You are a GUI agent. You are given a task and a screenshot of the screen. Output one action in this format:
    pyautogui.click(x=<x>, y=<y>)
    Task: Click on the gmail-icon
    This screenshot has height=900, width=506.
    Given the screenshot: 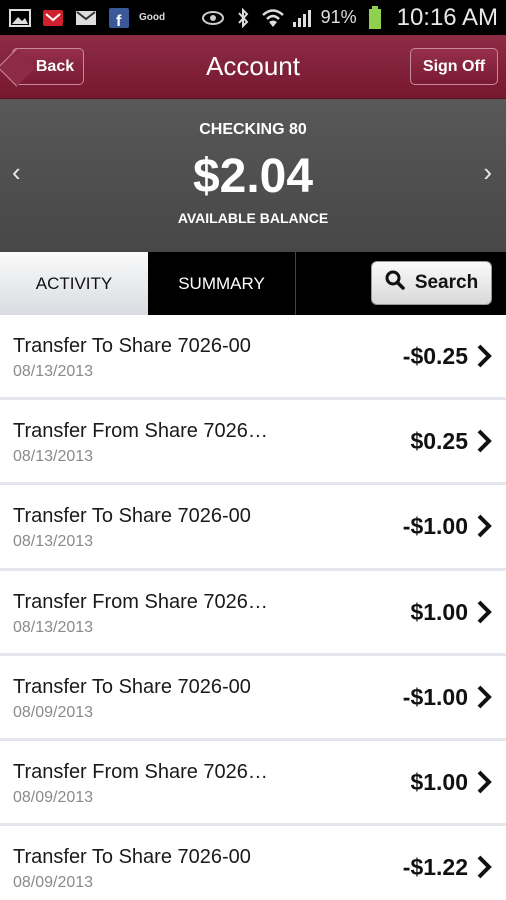 What is the action you would take?
    pyautogui.click(x=86, y=18)
    